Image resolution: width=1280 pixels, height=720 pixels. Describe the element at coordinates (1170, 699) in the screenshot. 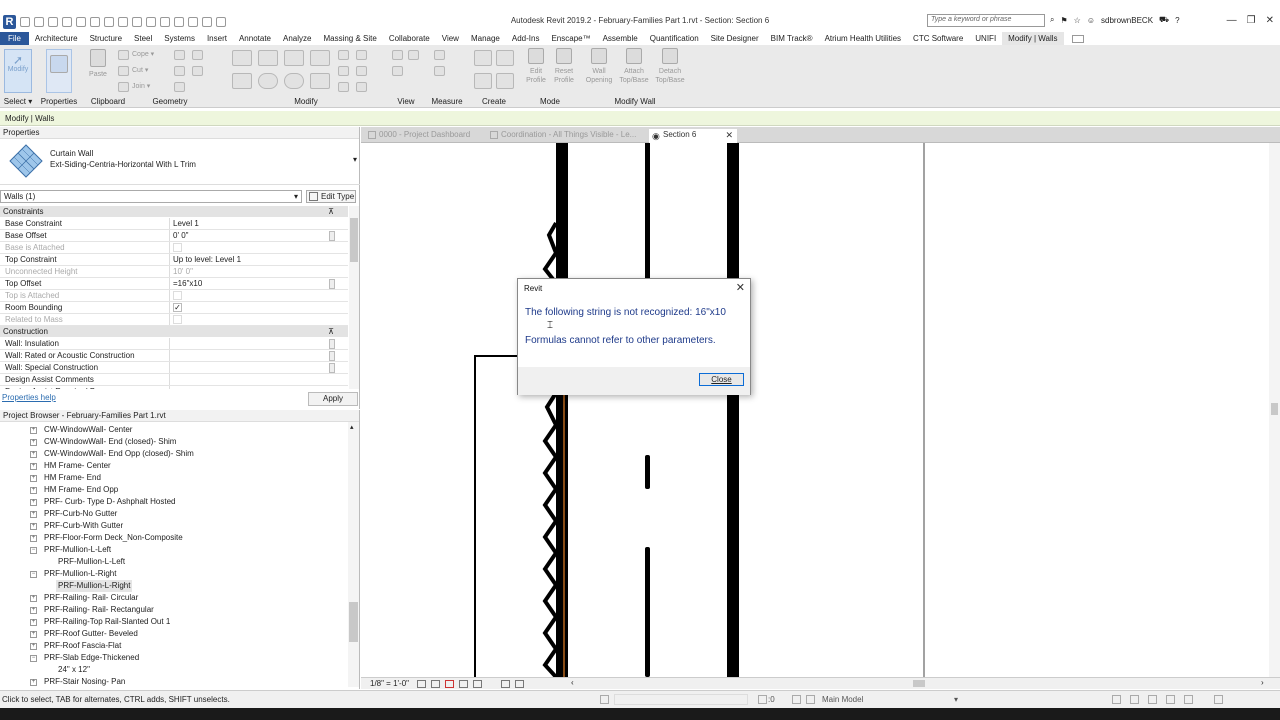

I see `select-by-face-icon` at that location.